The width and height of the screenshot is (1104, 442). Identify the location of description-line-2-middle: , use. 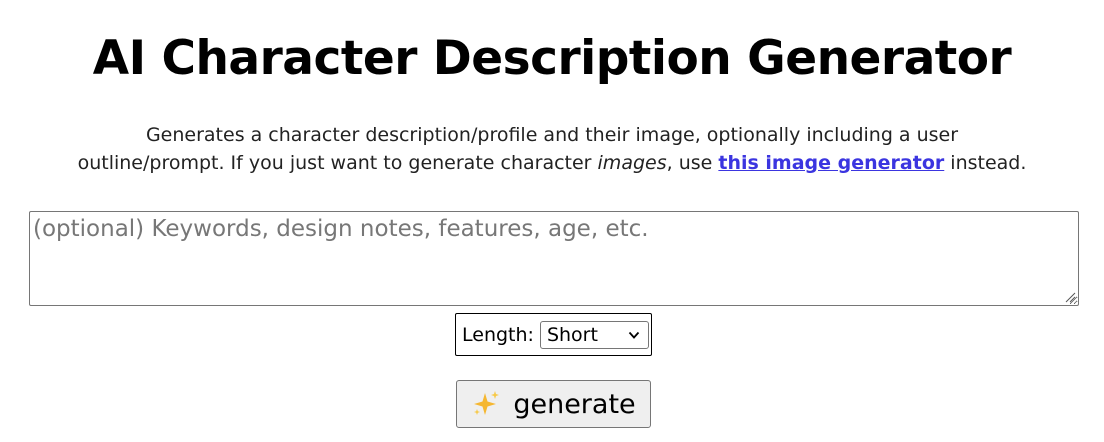
(692, 163).